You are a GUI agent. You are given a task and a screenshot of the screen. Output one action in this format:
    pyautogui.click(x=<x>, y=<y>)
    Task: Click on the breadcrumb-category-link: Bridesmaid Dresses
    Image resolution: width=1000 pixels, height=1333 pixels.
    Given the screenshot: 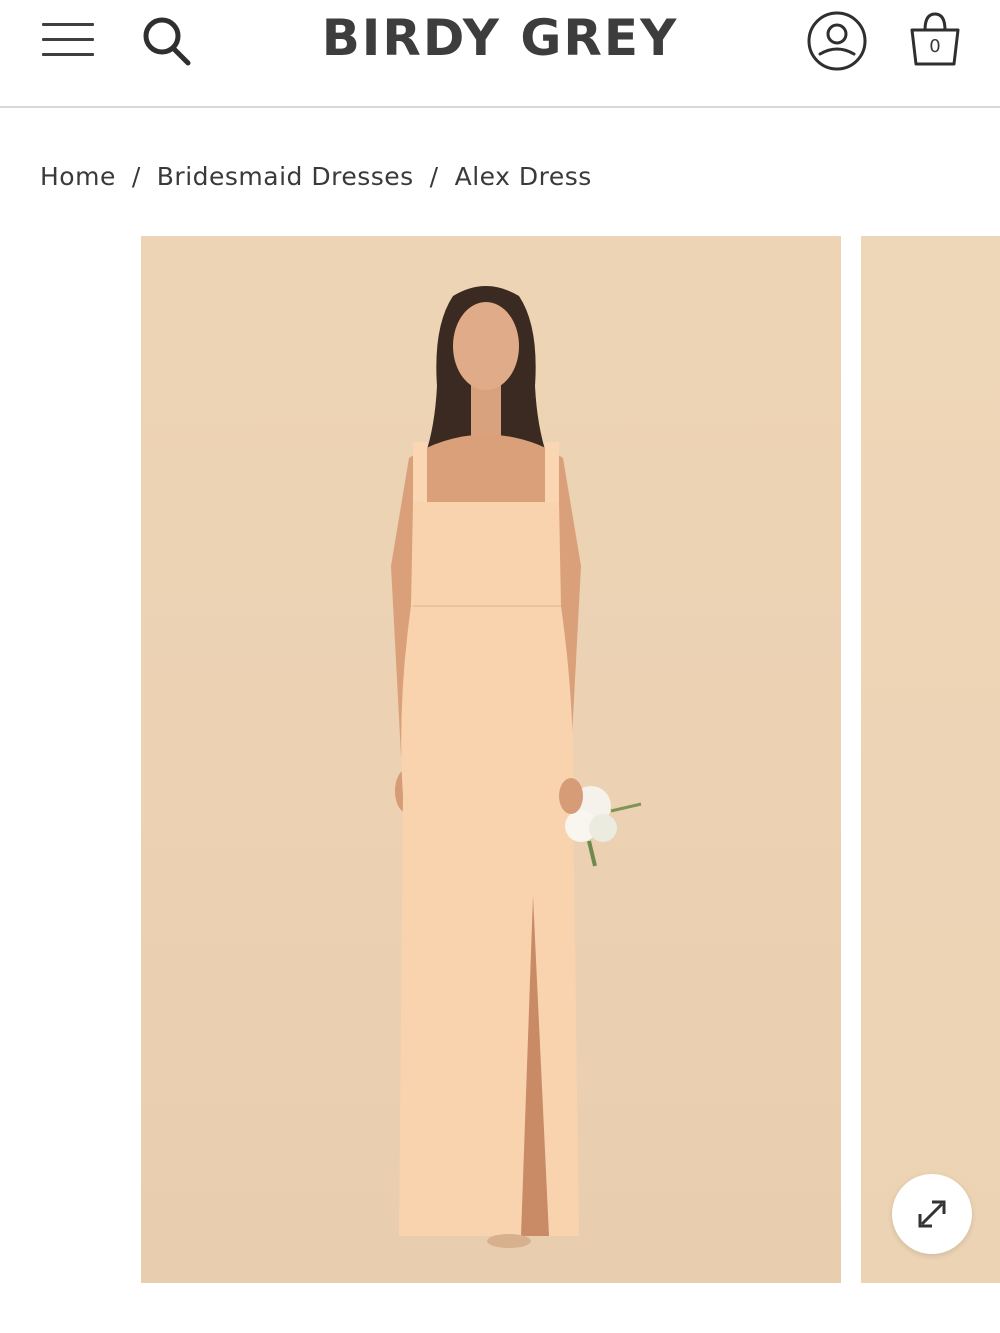 What is the action you would take?
    pyautogui.click(x=285, y=176)
    